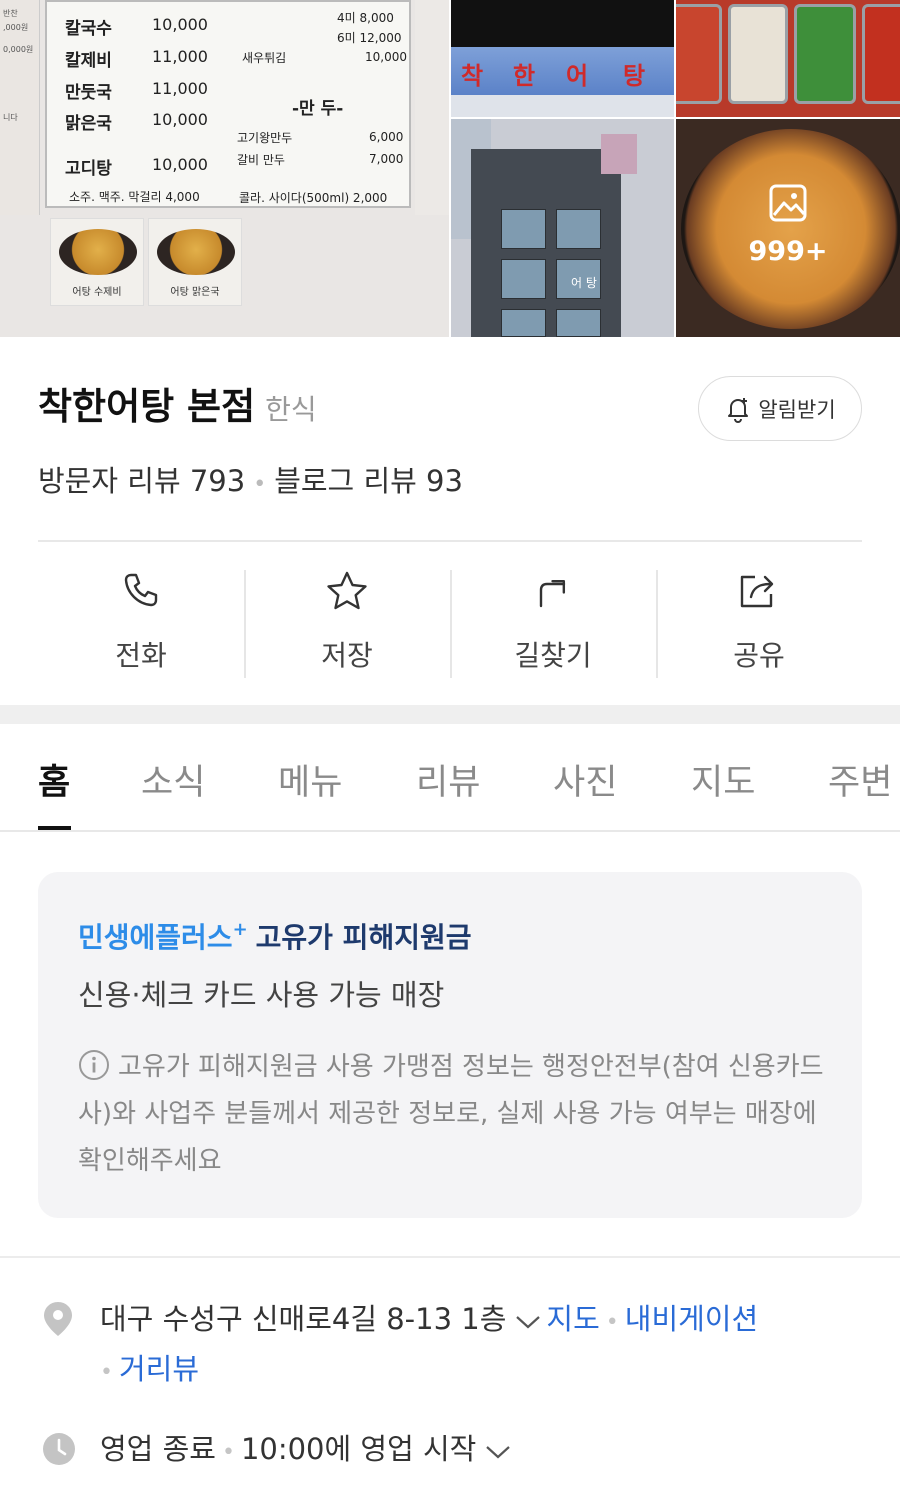 The height and width of the screenshot is (1496, 900). What do you see at coordinates (363, 937) in the screenshot?
I see `promo-fund-title: 고유가 피해지원금` at bounding box center [363, 937].